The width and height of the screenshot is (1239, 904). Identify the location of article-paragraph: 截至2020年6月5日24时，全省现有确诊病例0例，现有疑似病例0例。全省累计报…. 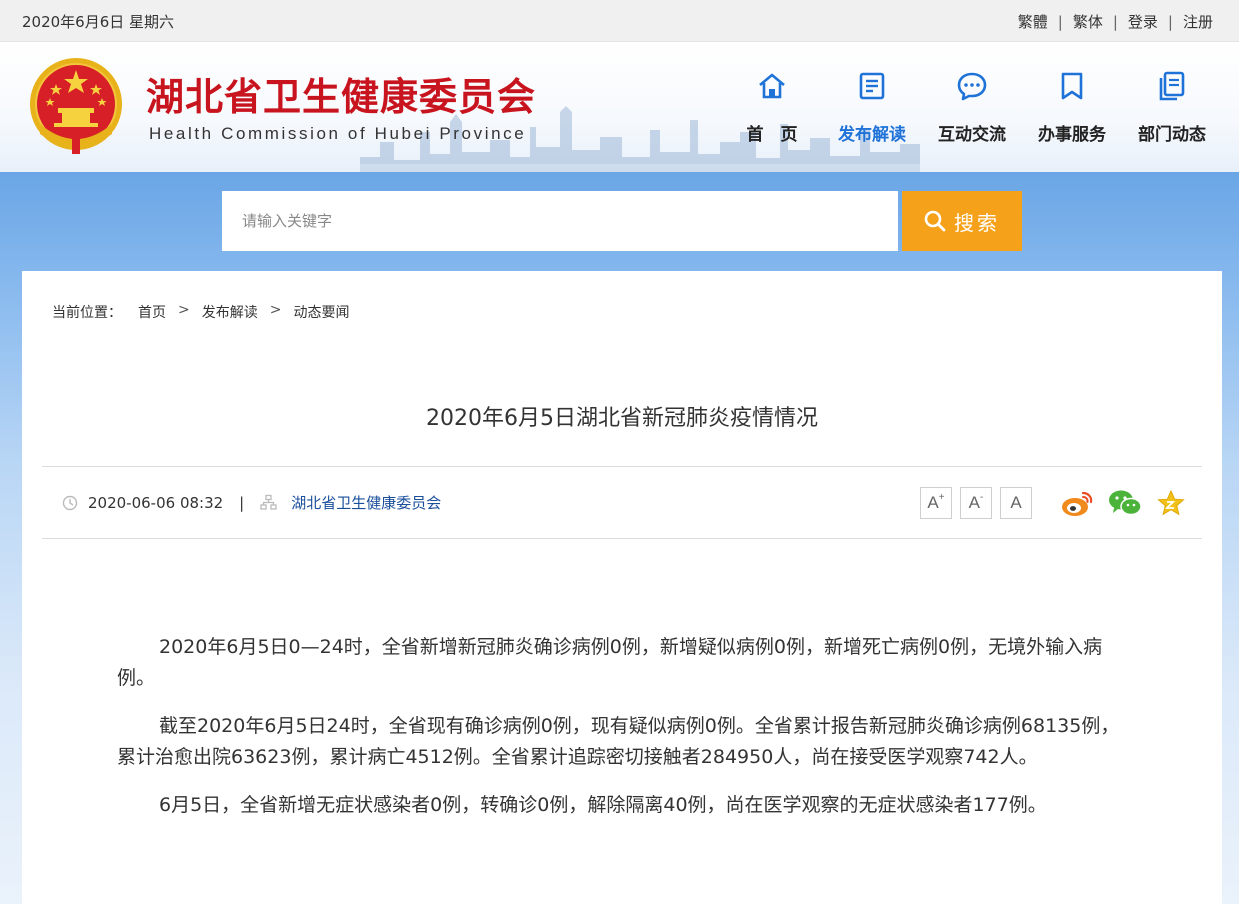
(618, 741).